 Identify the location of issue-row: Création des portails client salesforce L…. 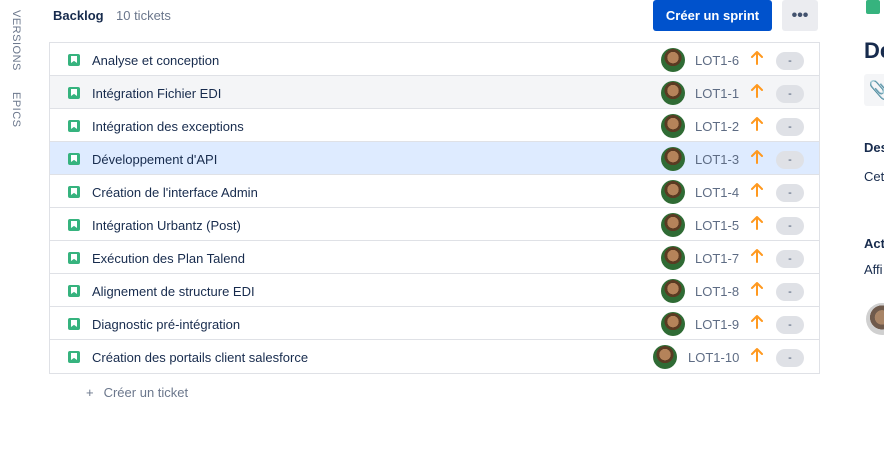
(434, 356).